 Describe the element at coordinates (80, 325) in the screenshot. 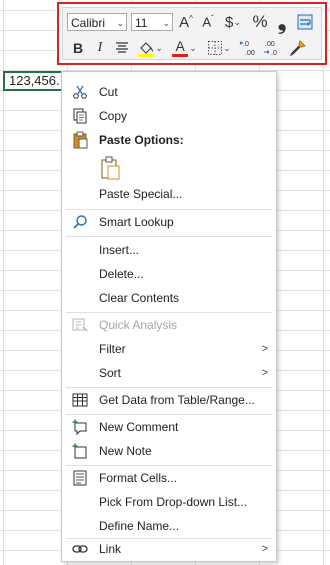

I see `quick-analysis-icon` at that location.